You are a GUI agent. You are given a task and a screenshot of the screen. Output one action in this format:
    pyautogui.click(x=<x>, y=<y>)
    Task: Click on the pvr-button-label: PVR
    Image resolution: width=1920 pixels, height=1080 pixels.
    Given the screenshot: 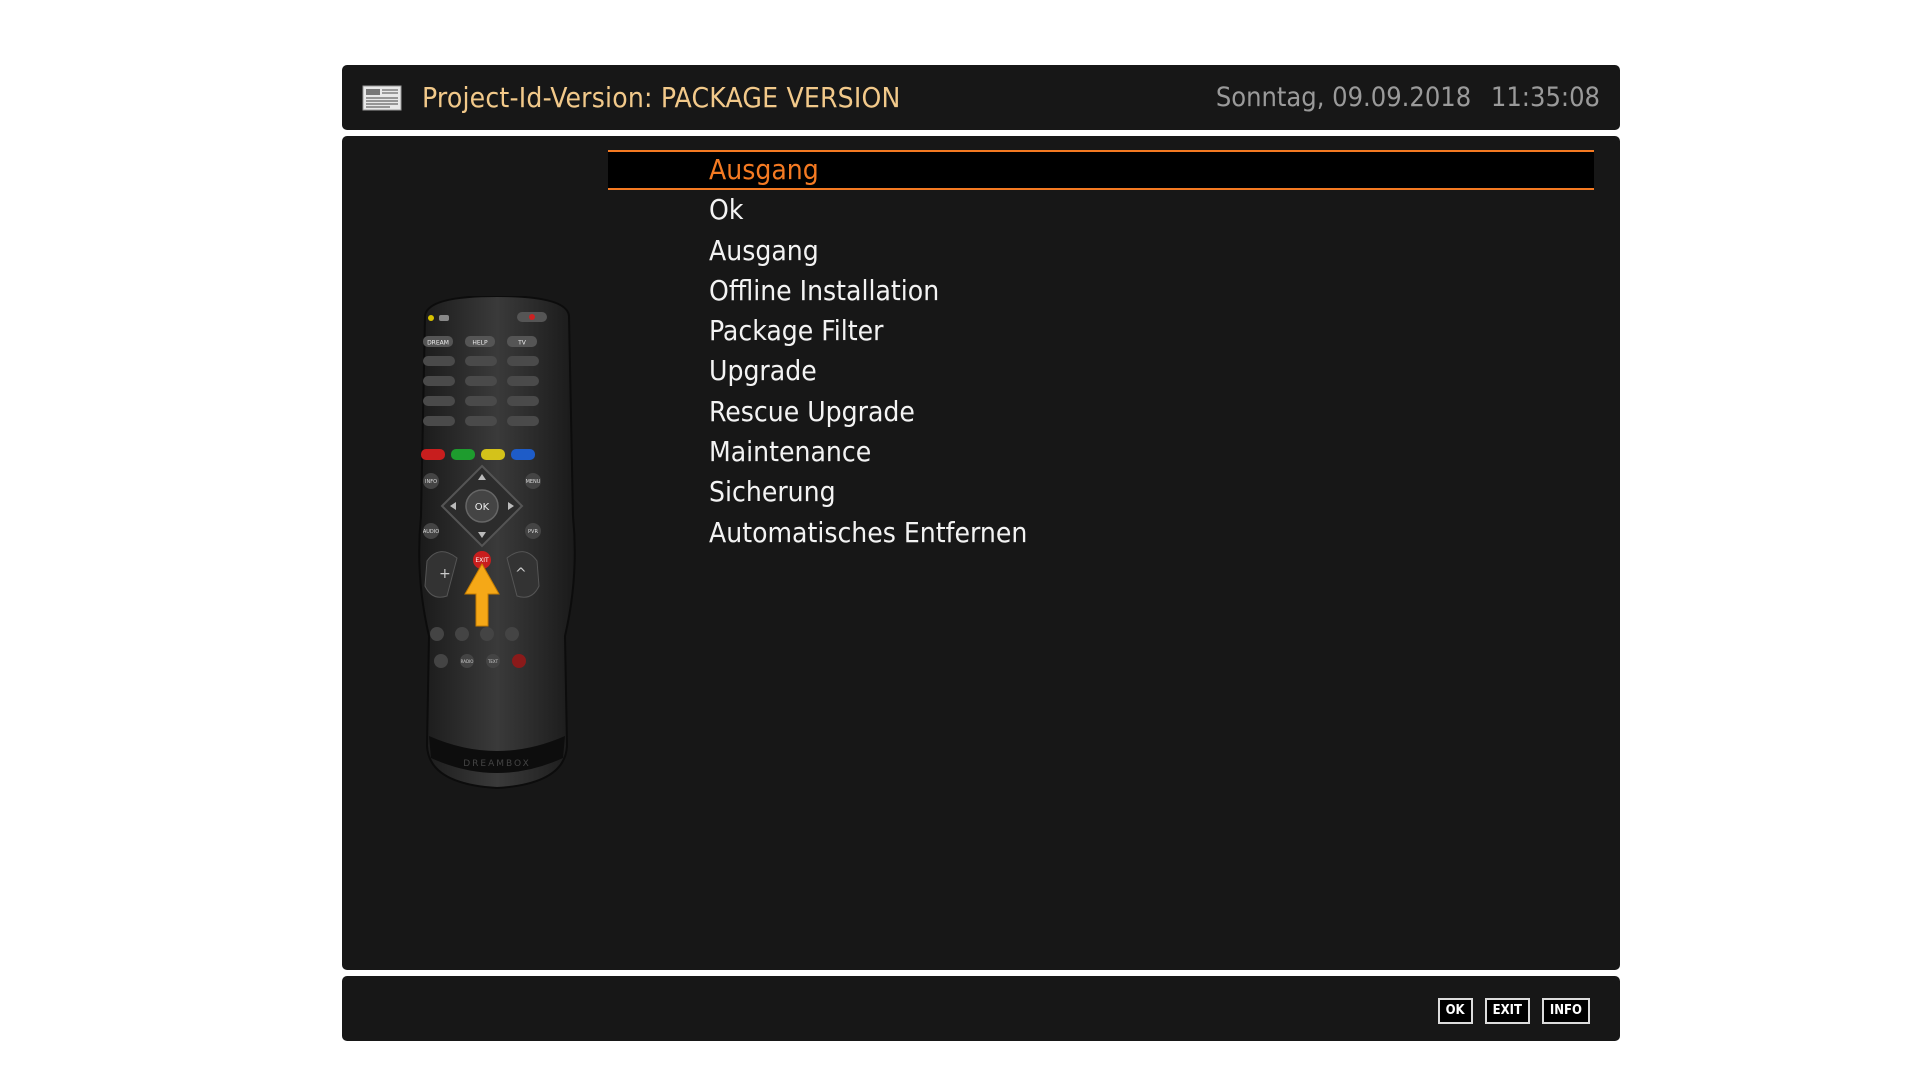 What is the action you would take?
    pyautogui.click(x=533, y=532)
    